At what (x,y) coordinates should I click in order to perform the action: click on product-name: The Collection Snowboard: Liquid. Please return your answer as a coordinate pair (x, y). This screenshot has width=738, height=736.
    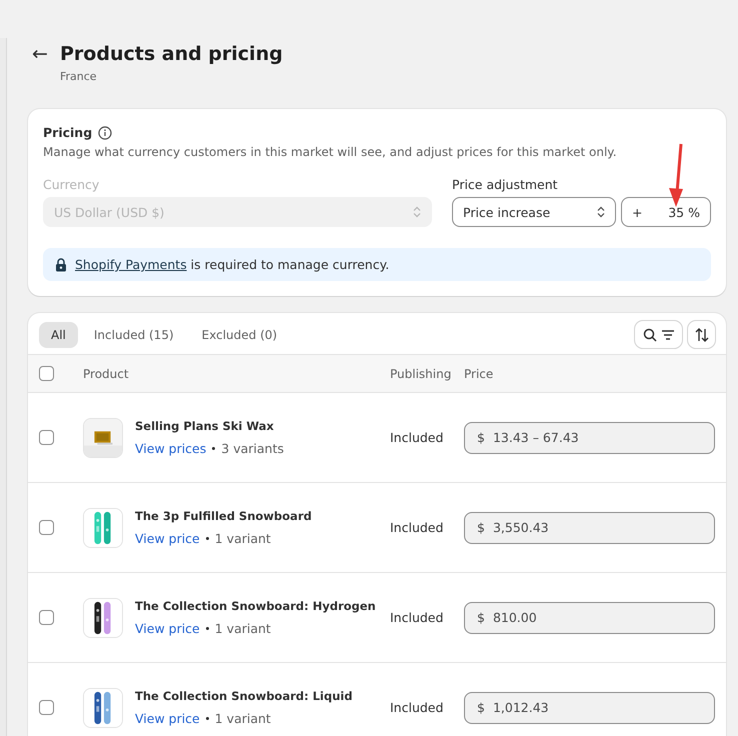
    Looking at the image, I should click on (243, 696).